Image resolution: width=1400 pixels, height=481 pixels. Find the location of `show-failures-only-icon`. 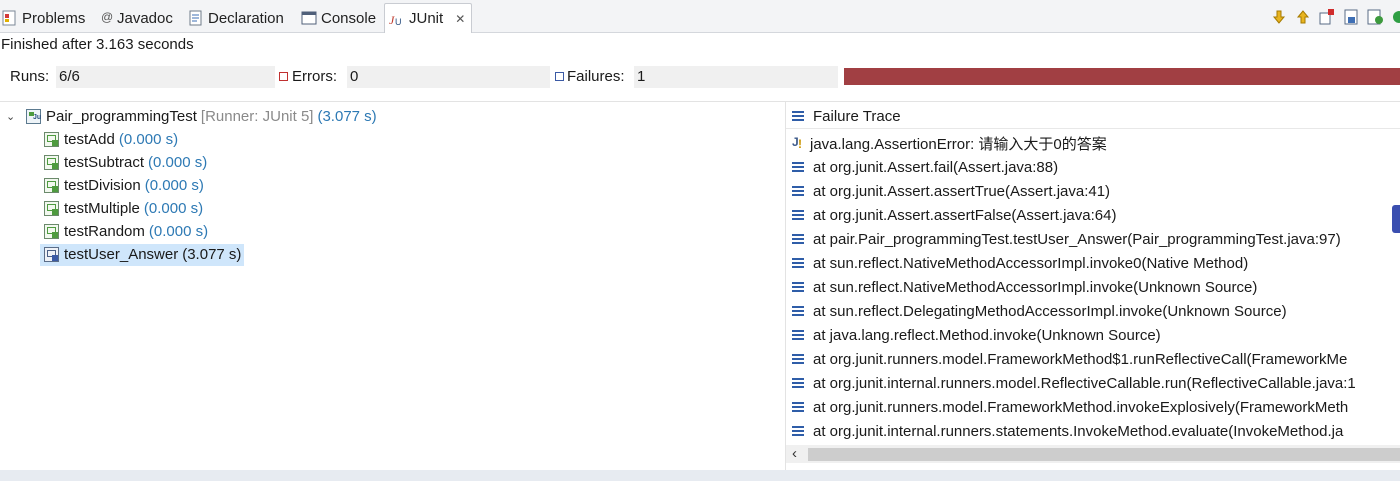

show-failures-only-icon is located at coordinates (1327, 17).